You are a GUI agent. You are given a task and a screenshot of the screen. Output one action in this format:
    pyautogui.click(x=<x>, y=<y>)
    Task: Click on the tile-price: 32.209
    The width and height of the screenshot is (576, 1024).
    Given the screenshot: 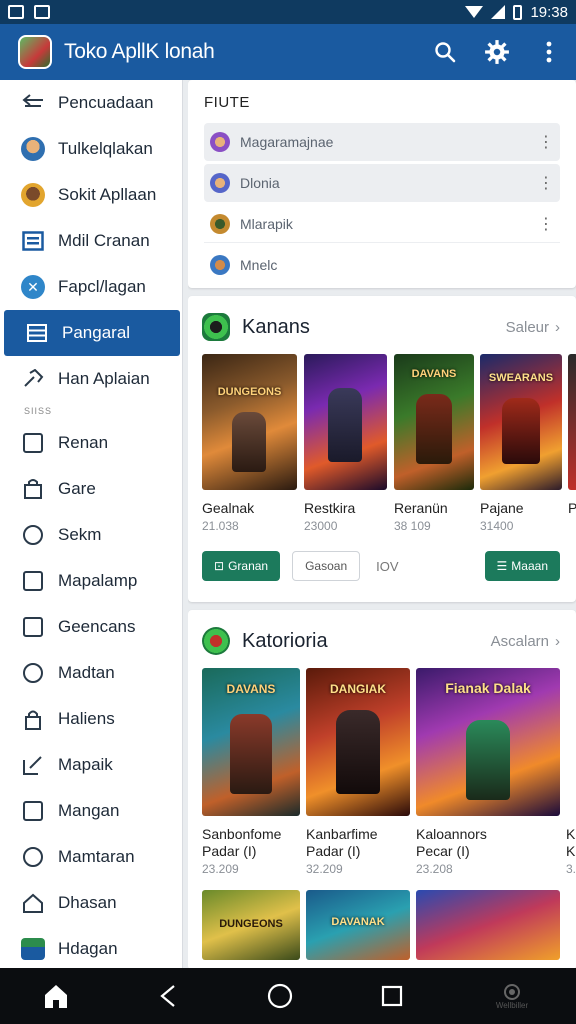 What is the action you would take?
    pyautogui.click(x=324, y=869)
    